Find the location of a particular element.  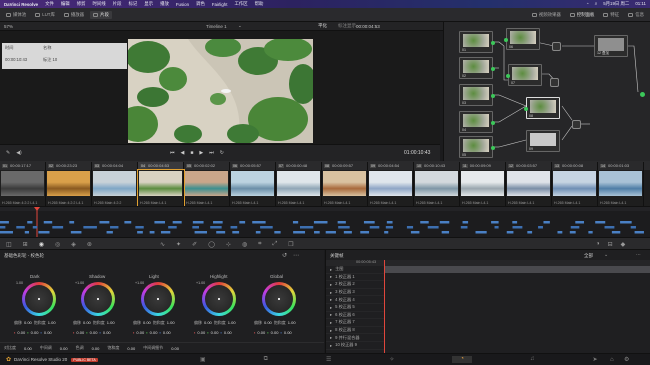

menu-item: Fusion is located at coordinates (182, 4).